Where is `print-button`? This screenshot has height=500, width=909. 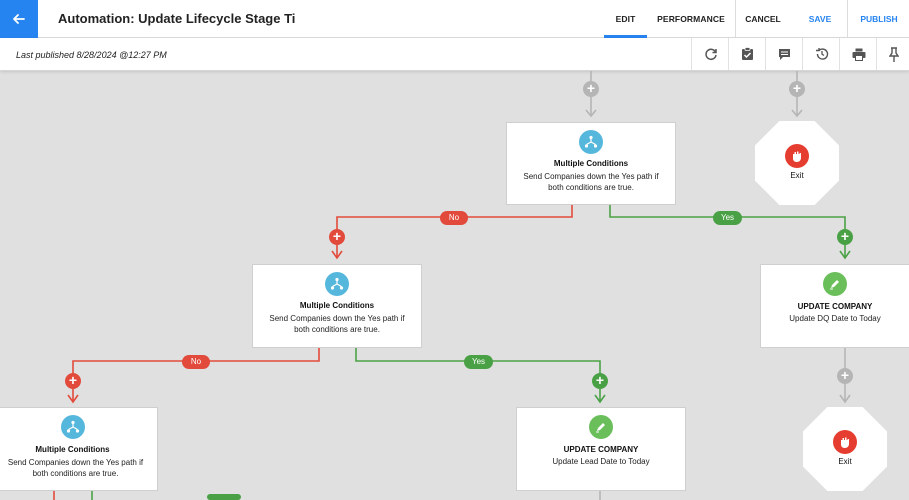 print-button is located at coordinates (858, 54).